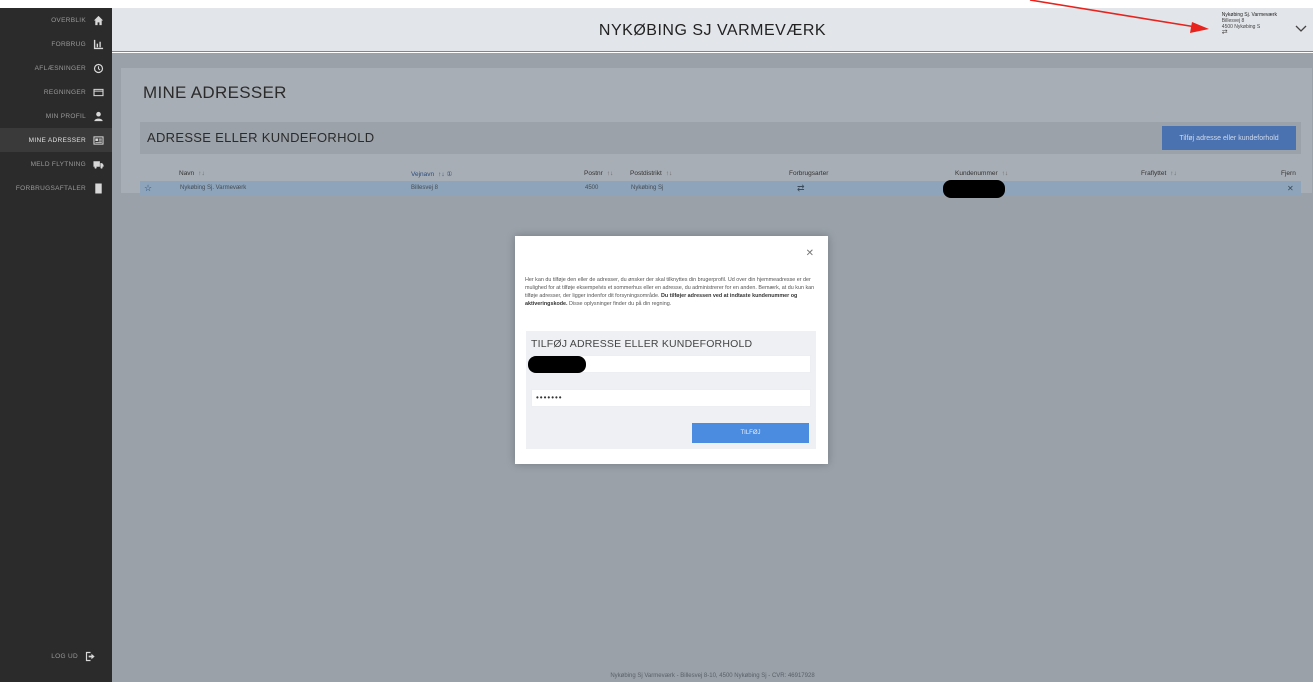 The height and width of the screenshot is (682, 1313). Describe the element at coordinates (215, 92) in the screenshot. I see `page-title: MINE ADRESSER` at that location.